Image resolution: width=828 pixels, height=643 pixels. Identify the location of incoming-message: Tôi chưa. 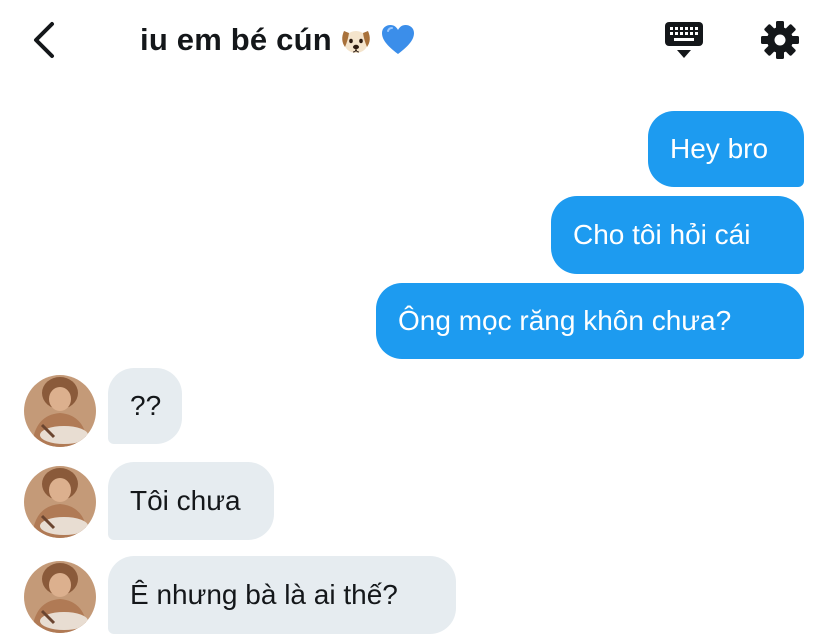
(191, 501).